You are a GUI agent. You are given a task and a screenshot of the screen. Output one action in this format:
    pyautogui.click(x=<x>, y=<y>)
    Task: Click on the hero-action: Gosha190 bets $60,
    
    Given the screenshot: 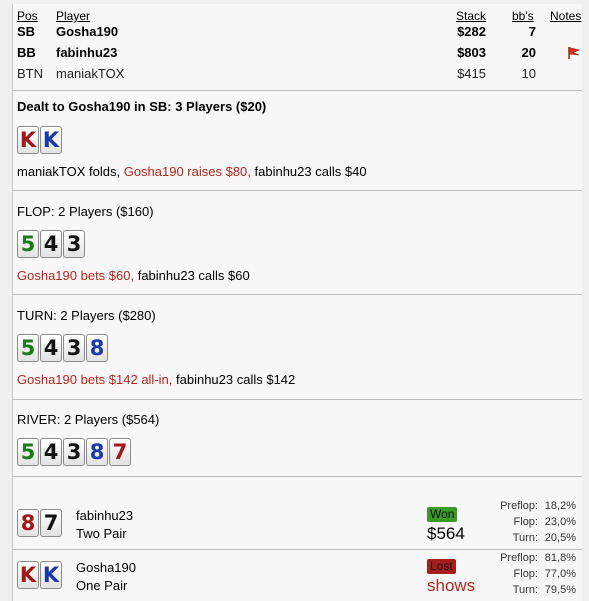 What is the action you would take?
    pyautogui.click(x=77, y=275)
    